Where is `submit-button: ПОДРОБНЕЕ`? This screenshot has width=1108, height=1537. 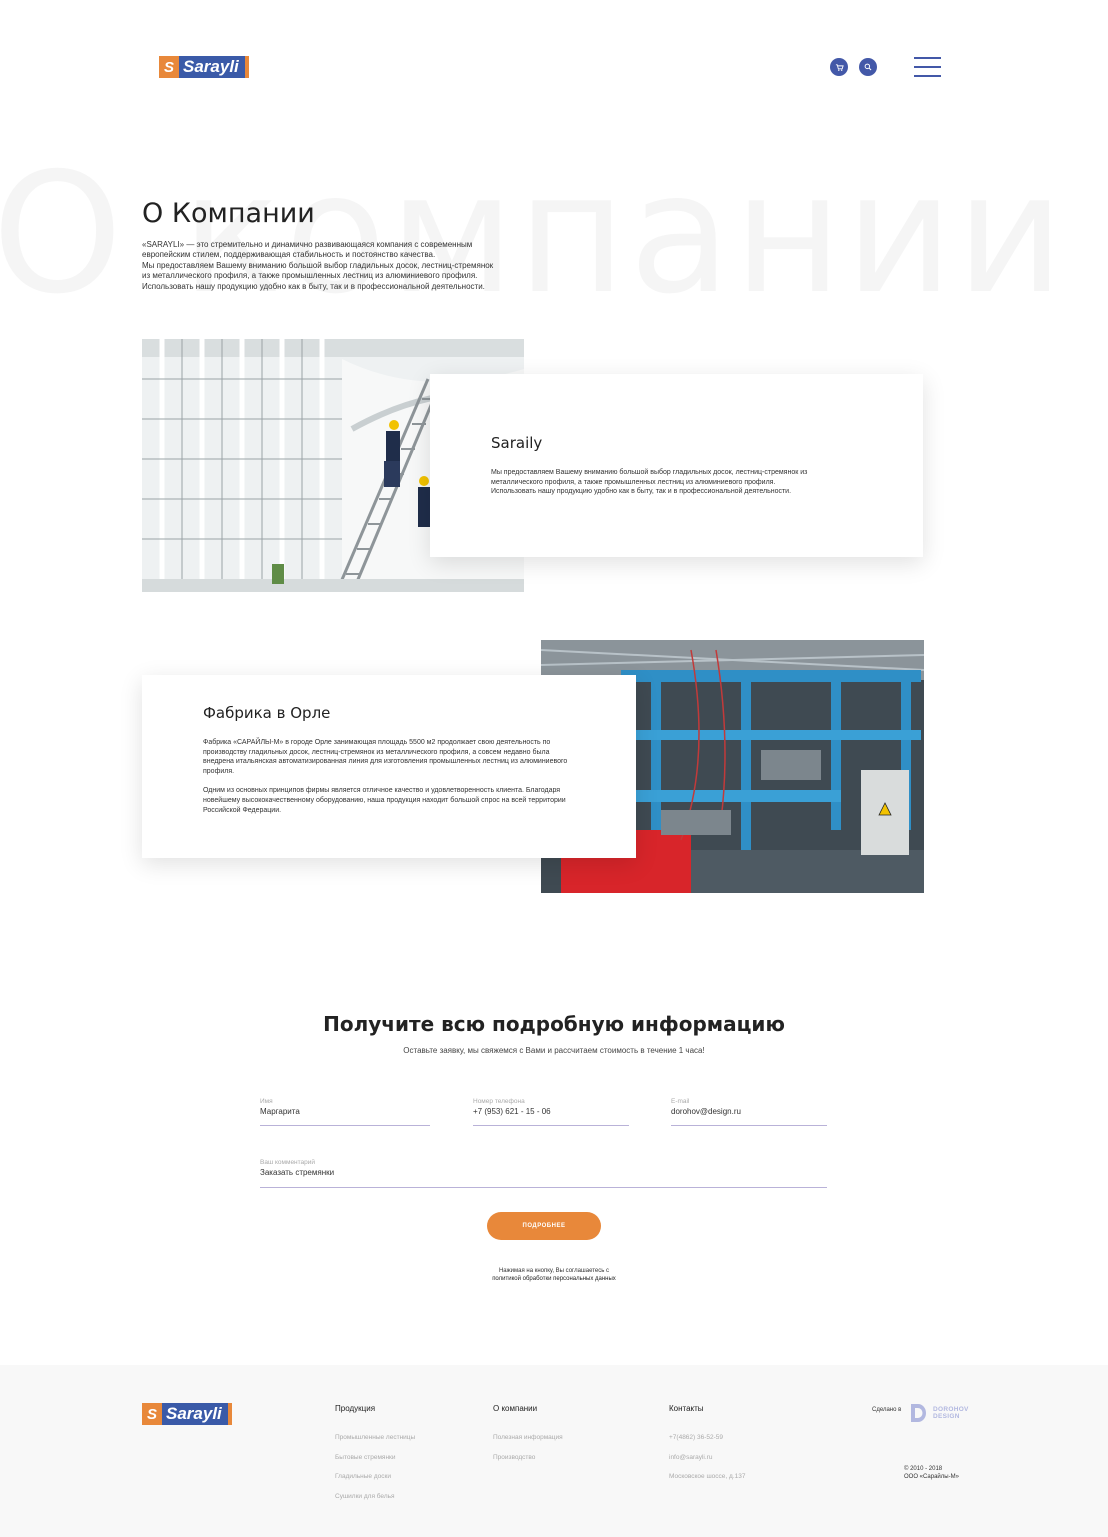 submit-button: ПОДРОБНЕЕ is located at coordinates (544, 1226).